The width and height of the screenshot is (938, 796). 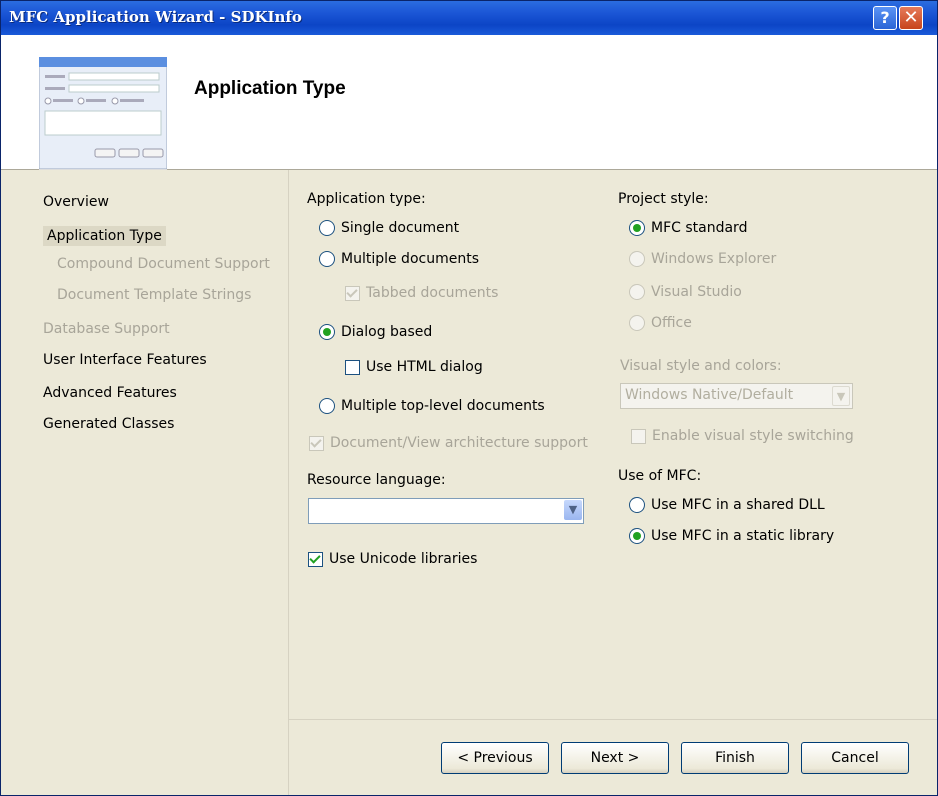 I want to click on doc-view-support-label: Document/View architecture support, so click(x=459, y=443).